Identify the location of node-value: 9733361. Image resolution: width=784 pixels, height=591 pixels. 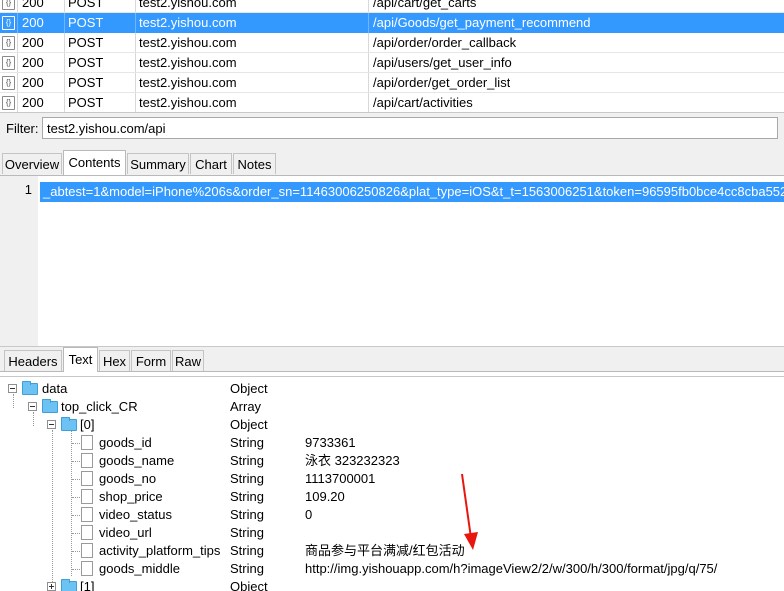
(330, 442).